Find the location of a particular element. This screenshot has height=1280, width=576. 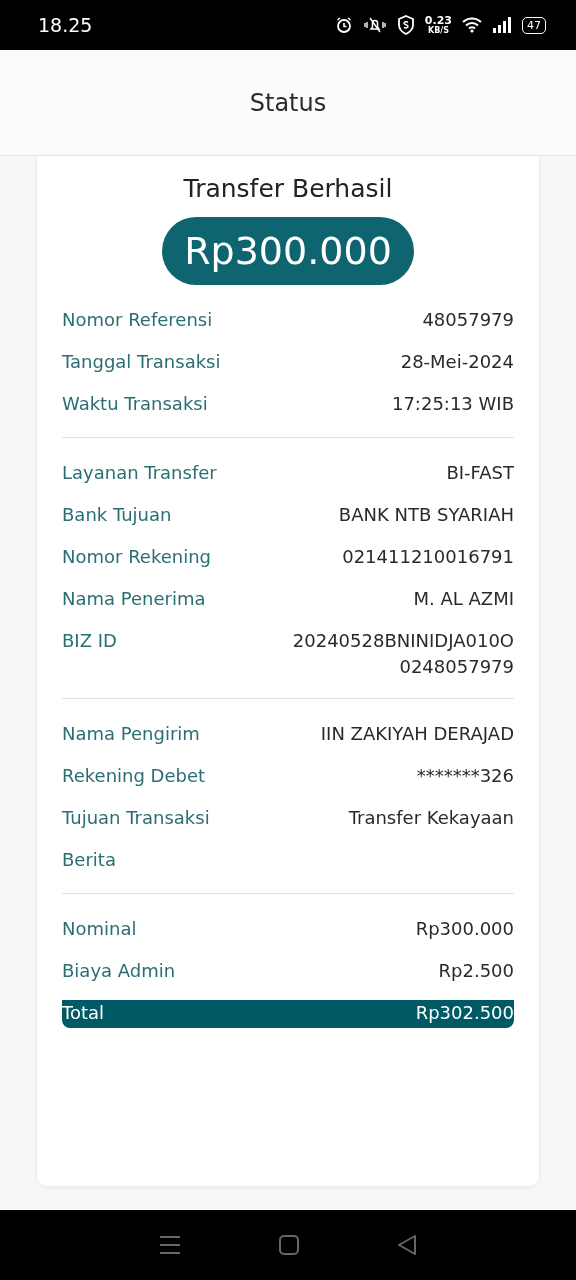

menu-icon is located at coordinates (170, 1245).